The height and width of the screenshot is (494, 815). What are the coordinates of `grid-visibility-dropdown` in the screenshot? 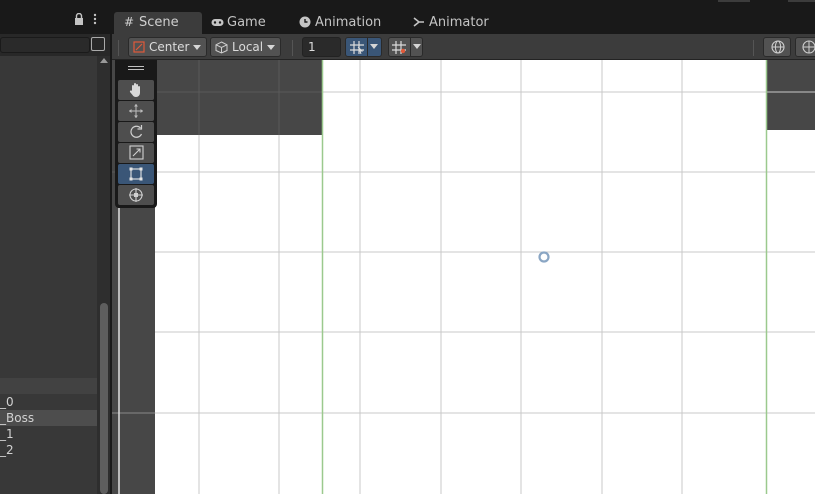 It's located at (416, 47).